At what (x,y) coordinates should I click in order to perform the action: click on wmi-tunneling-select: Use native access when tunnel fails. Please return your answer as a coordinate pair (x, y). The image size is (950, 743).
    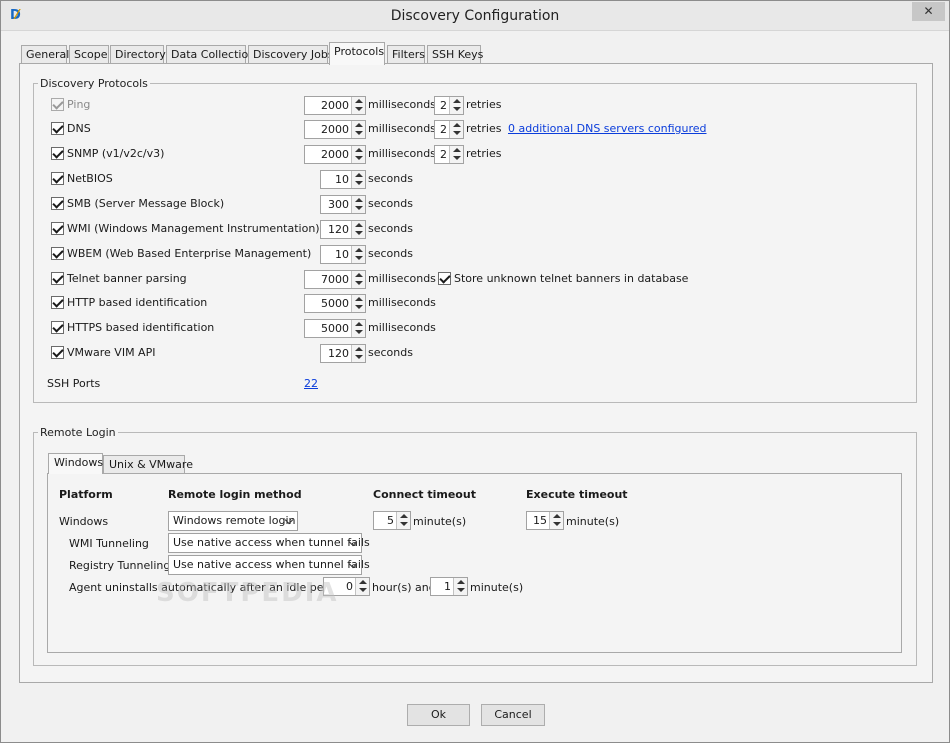
    Looking at the image, I should click on (269, 543).